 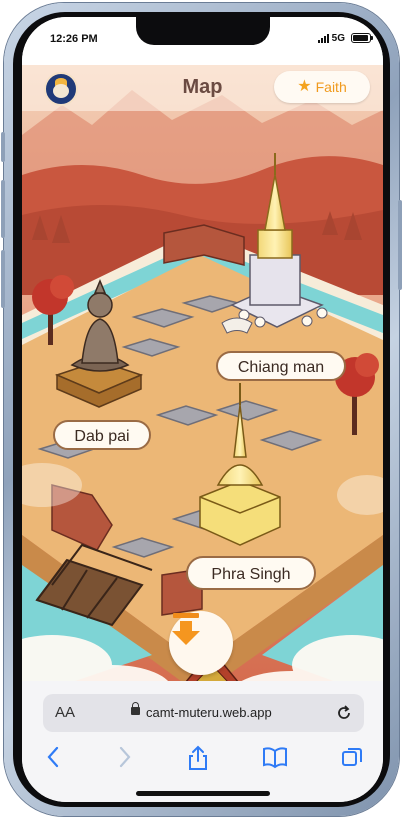 I want to click on book-icon, so click(x=275, y=757).